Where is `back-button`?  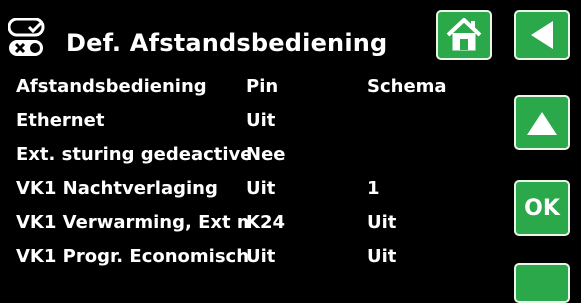 back-button is located at coordinates (542, 35).